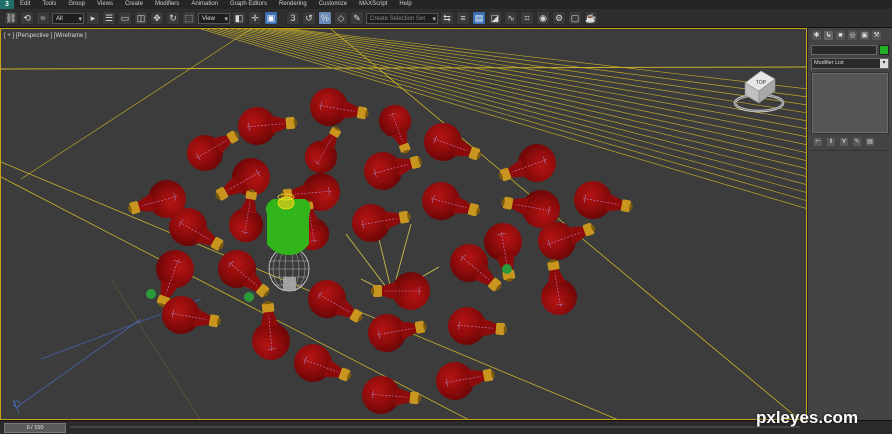  I want to click on command-panel: ✱ ↳ ■ ◎ ▣ ⚒ Modifier List ▾ ⊢ ‖ ∀ ✎ ▤, so click(849, 224).